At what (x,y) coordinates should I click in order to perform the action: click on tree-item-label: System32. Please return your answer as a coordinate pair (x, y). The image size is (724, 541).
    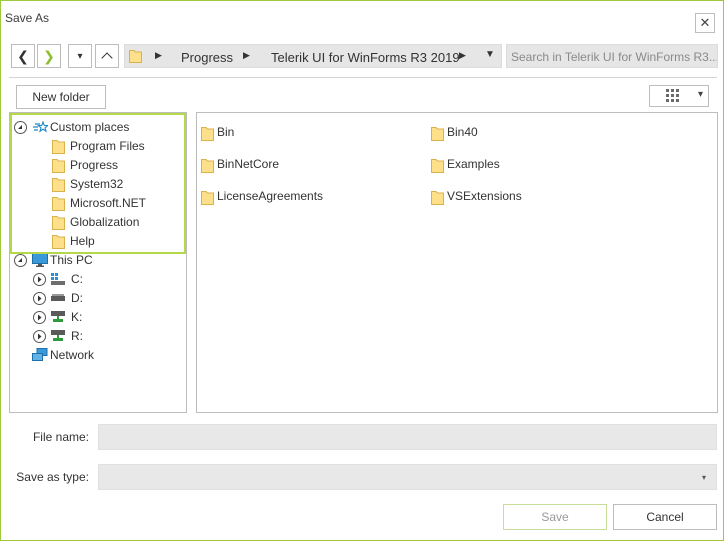
    Looking at the image, I should click on (97, 184).